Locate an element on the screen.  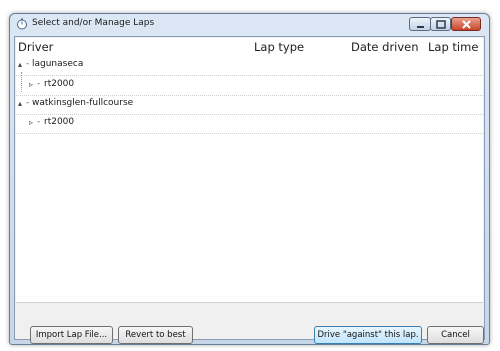
column-header-lap-time: Lap time is located at coordinates (453, 47).